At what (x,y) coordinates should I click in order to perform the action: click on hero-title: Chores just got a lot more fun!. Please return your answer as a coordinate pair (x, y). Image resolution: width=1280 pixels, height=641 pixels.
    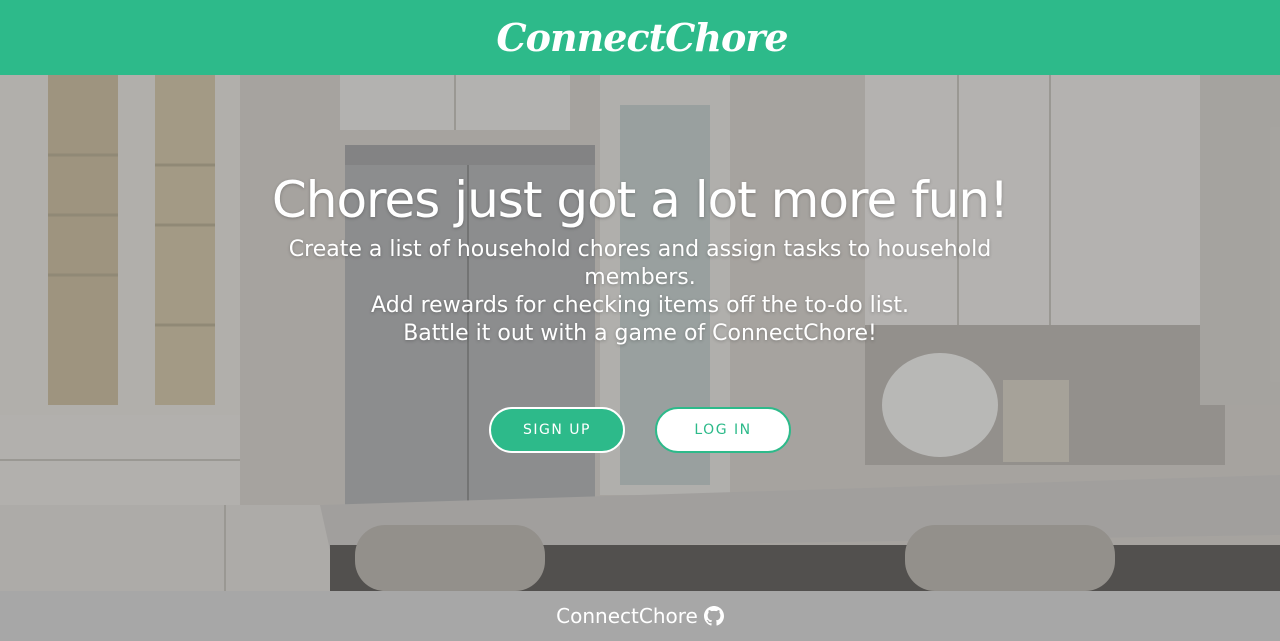
    Looking at the image, I should click on (640, 200).